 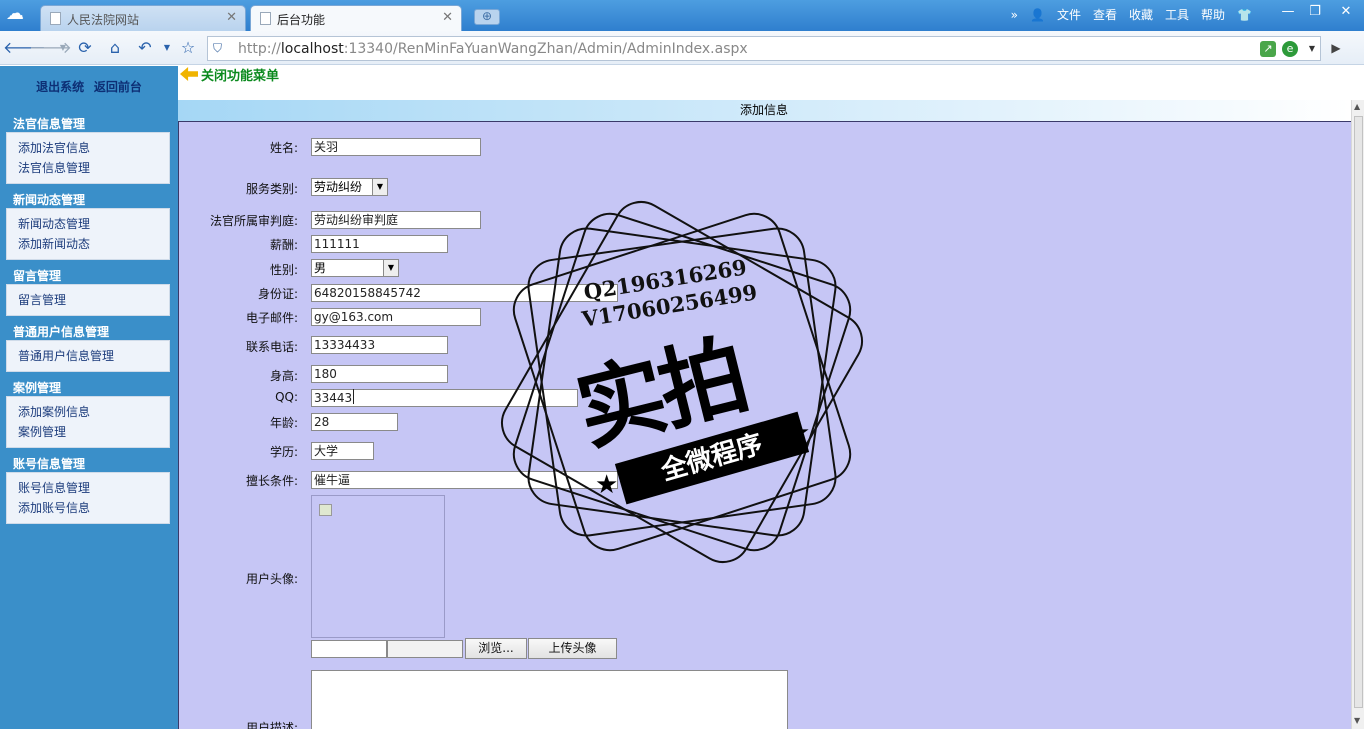 What do you see at coordinates (1288, 13) in the screenshot?
I see `minimize-icon: —` at bounding box center [1288, 13].